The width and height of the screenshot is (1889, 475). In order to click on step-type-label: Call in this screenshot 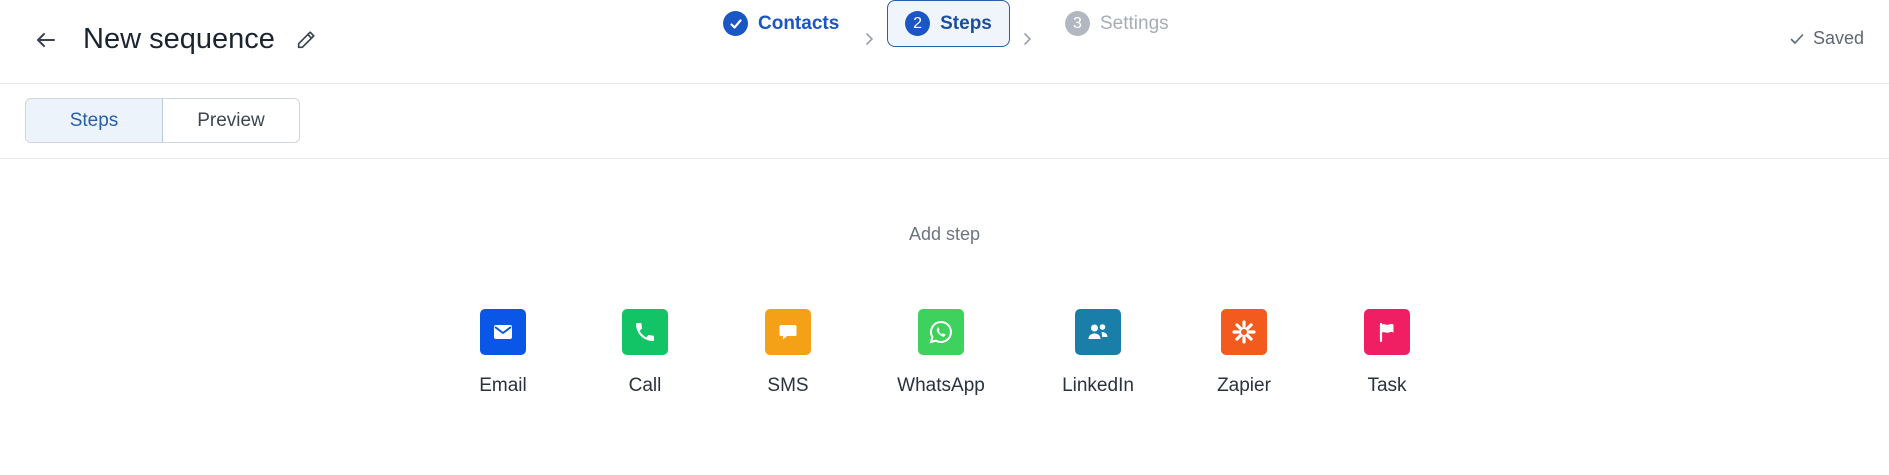, I will do `click(645, 385)`.